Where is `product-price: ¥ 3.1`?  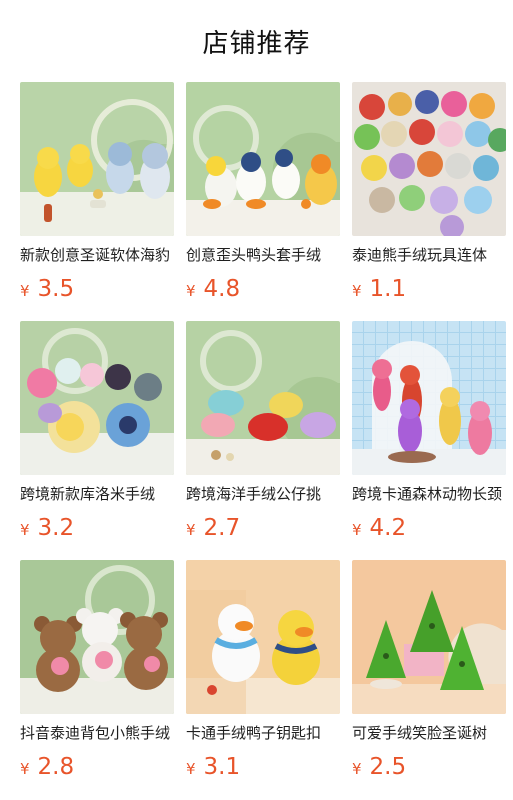 product-price: ¥ 3.1 is located at coordinates (263, 767).